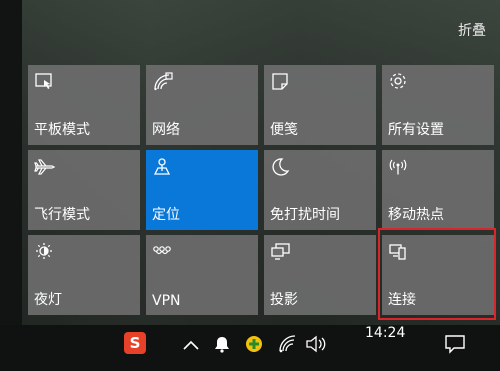 Image resolution: width=500 pixels, height=371 pixels. What do you see at coordinates (472, 30) in the screenshot?
I see `collapse-button: 折叠` at bounding box center [472, 30].